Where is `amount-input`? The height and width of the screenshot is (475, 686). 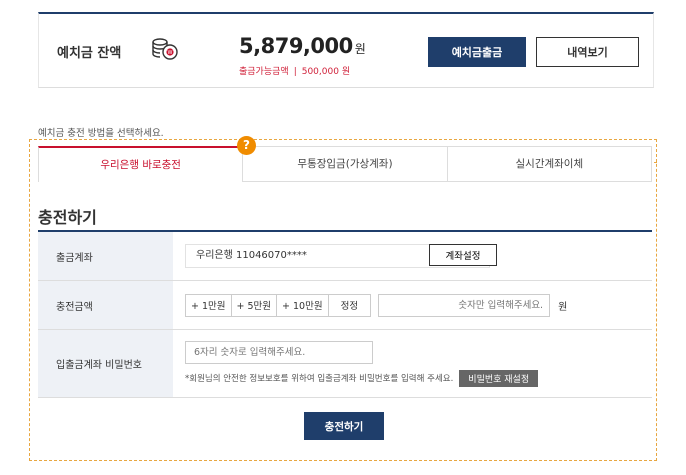 amount-input is located at coordinates (464, 305).